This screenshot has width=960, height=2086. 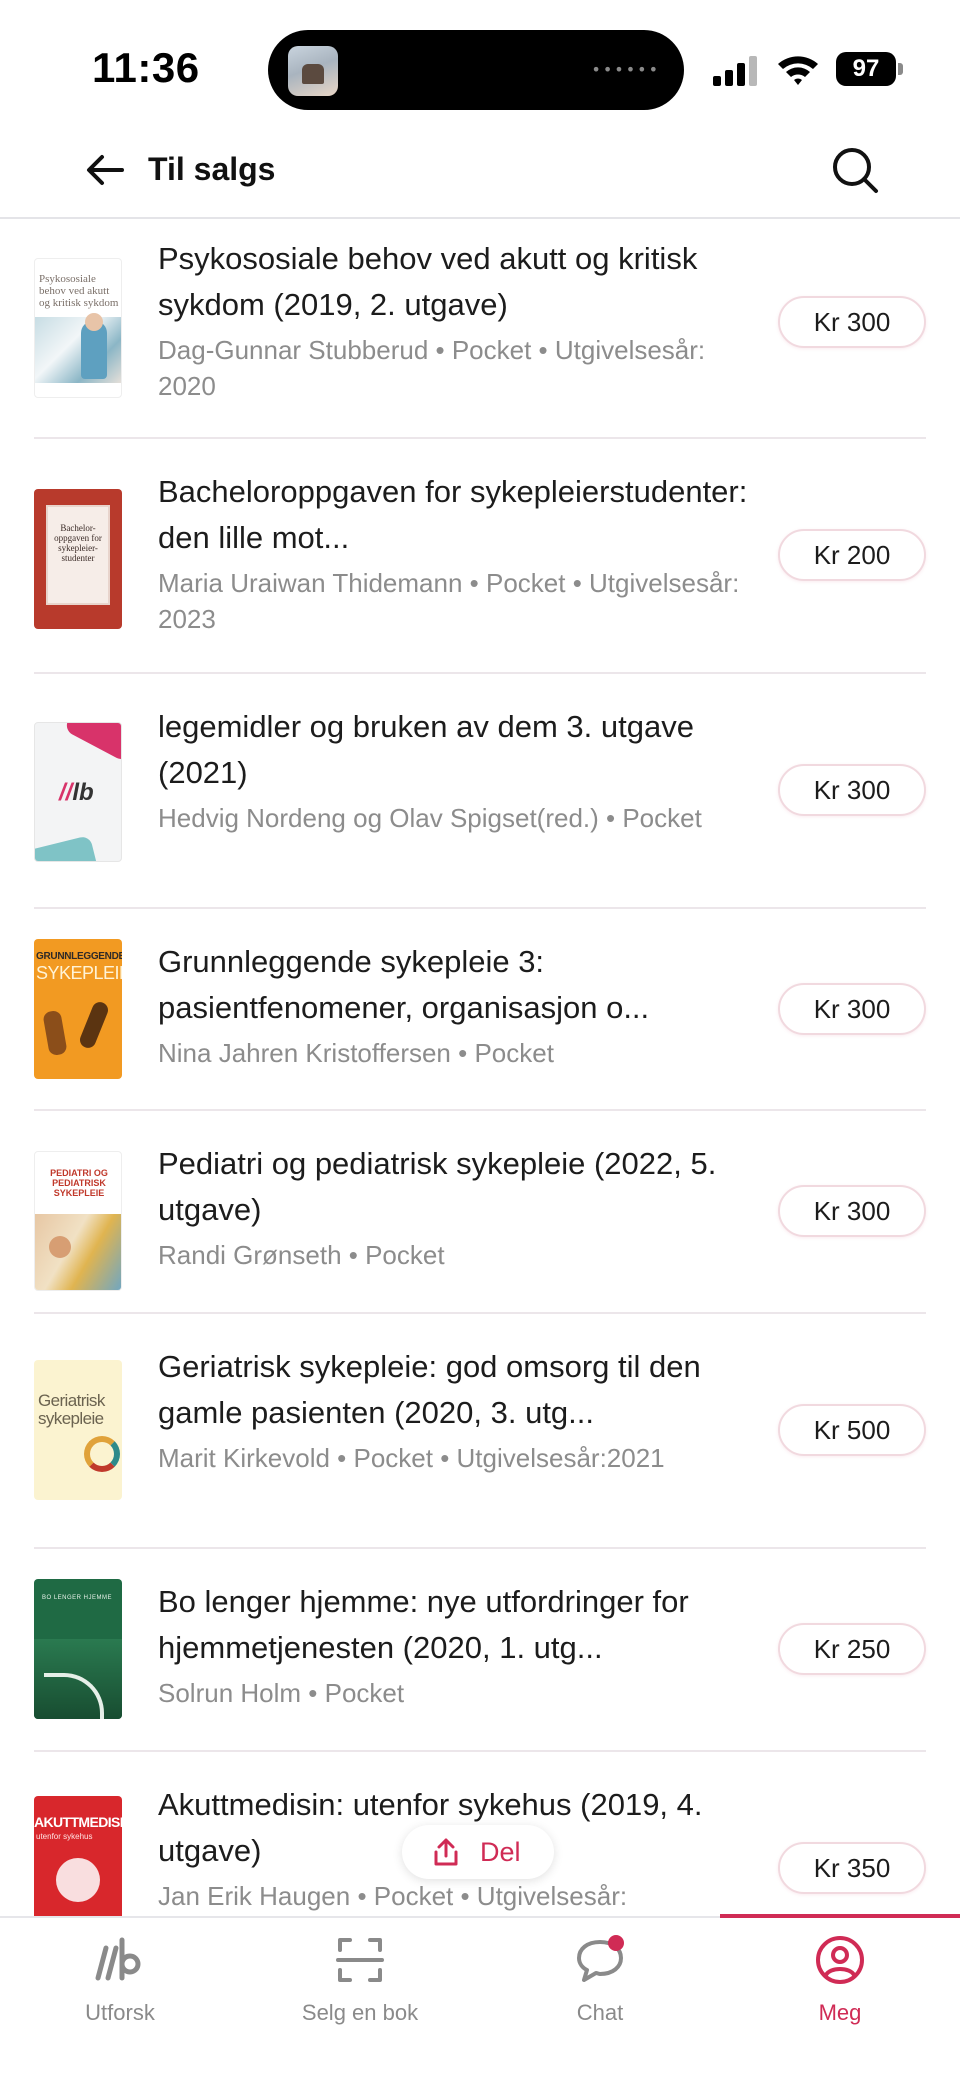 I want to click on tab-label: Utforsk, so click(x=120, y=2012).